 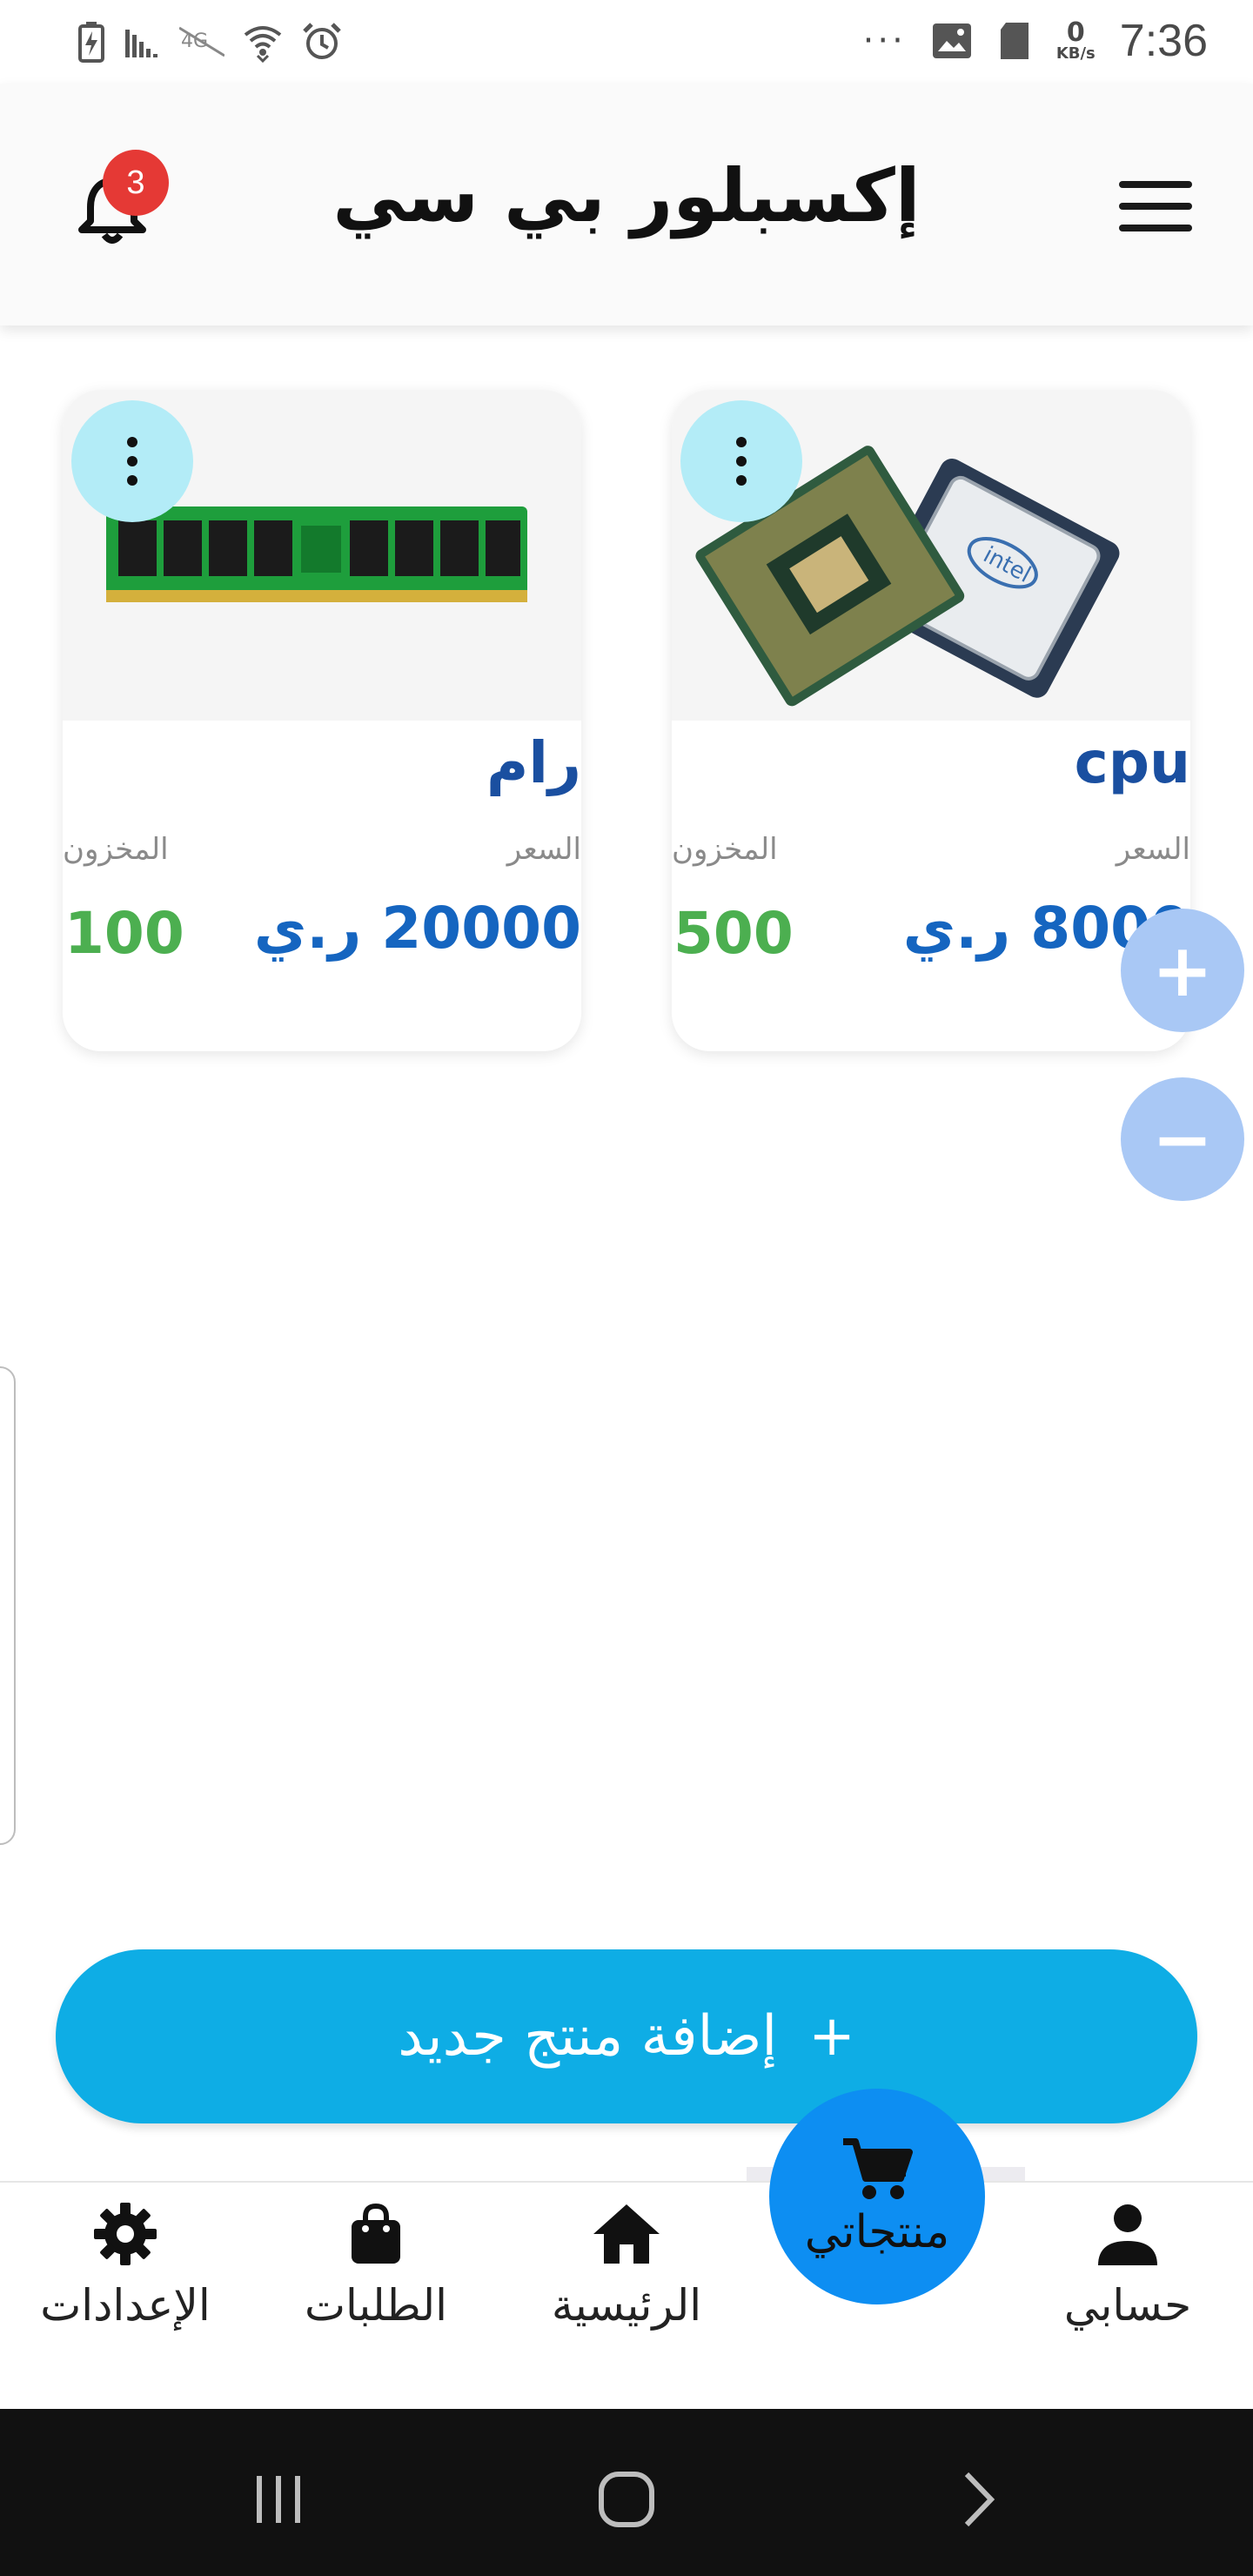 I want to click on product-price: 20000 ر.ي, so click(x=417, y=928).